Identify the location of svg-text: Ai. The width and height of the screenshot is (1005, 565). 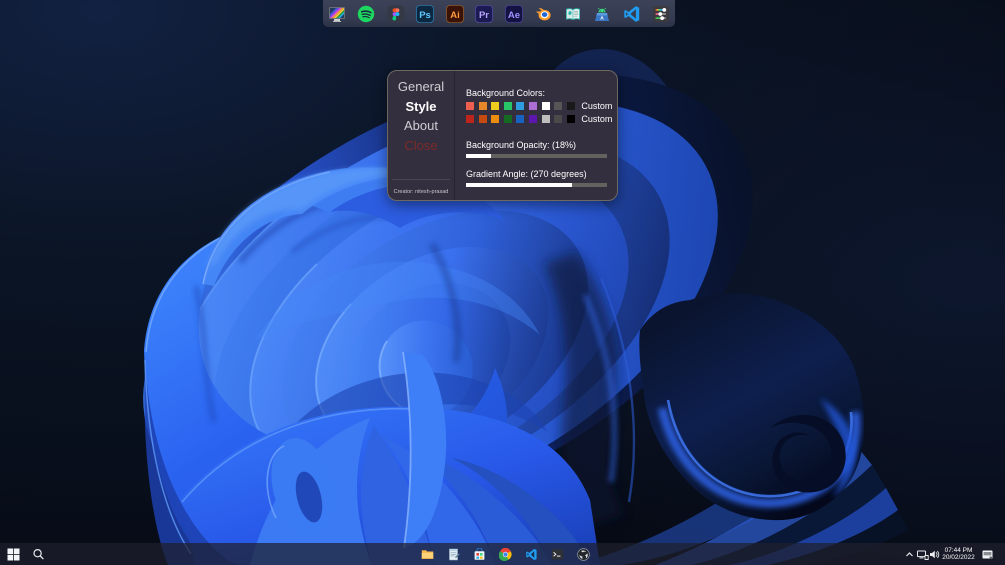
(455, 14).